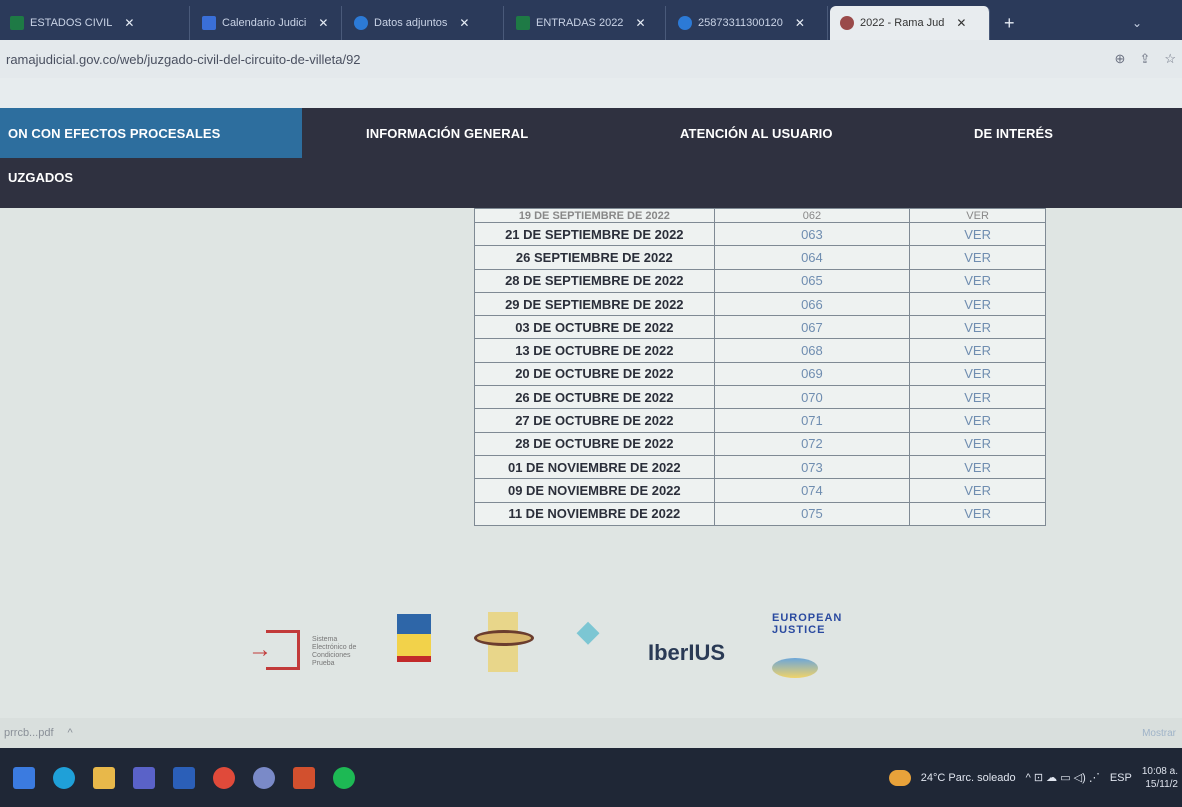 This screenshot has width=1182, height=807. Describe the element at coordinates (304, 777) in the screenshot. I see `powerpoint-icon` at that location.